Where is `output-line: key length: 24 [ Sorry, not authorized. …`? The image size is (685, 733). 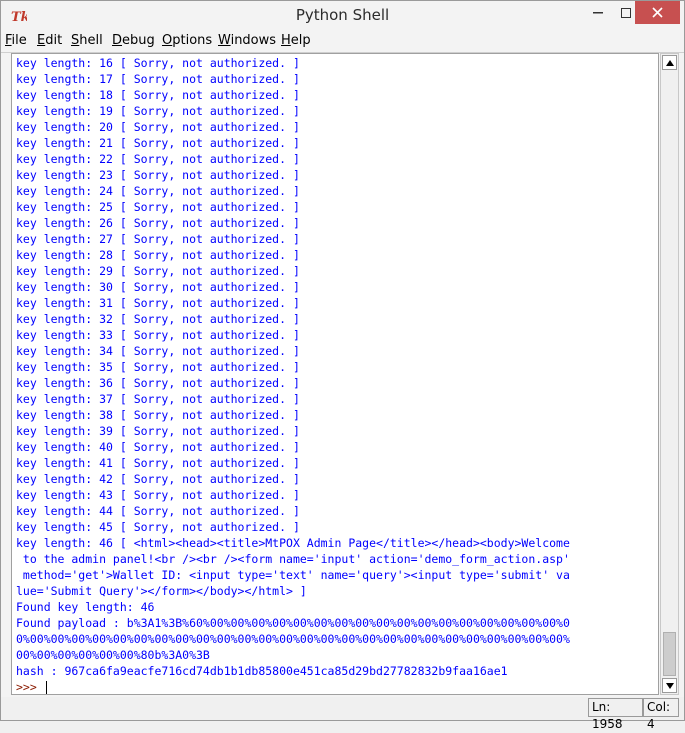 output-line: key length: 24 [ Sorry, not authorized. … is located at coordinates (158, 191).